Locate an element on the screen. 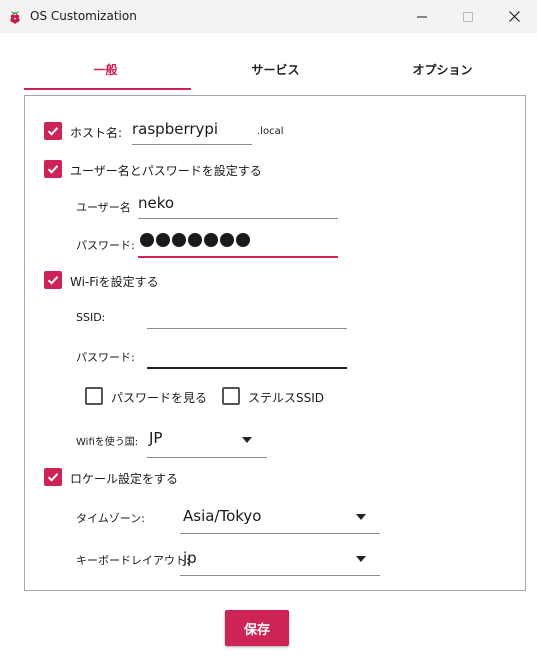  close-button is located at coordinates (514, 16).